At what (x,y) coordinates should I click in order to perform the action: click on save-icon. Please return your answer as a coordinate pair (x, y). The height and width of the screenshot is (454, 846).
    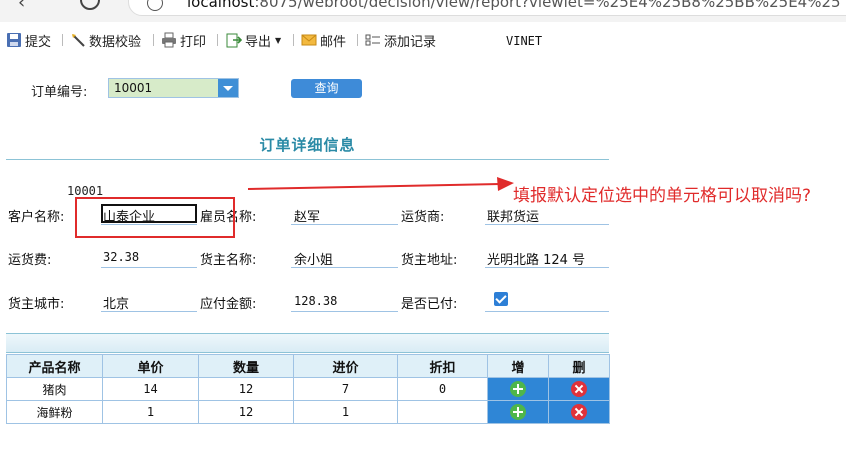
    Looking at the image, I should click on (14, 40).